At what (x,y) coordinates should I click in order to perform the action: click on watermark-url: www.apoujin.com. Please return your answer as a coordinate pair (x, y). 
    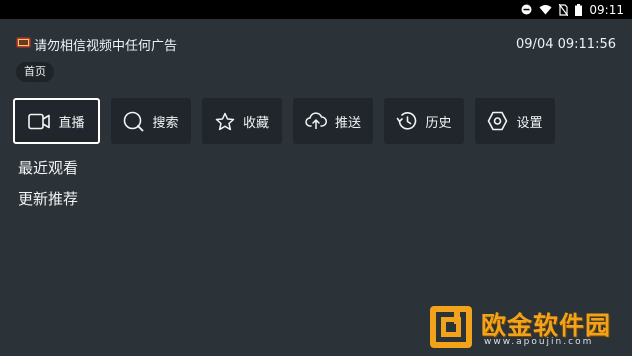
    Looking at the image, I should click on (539, 342).